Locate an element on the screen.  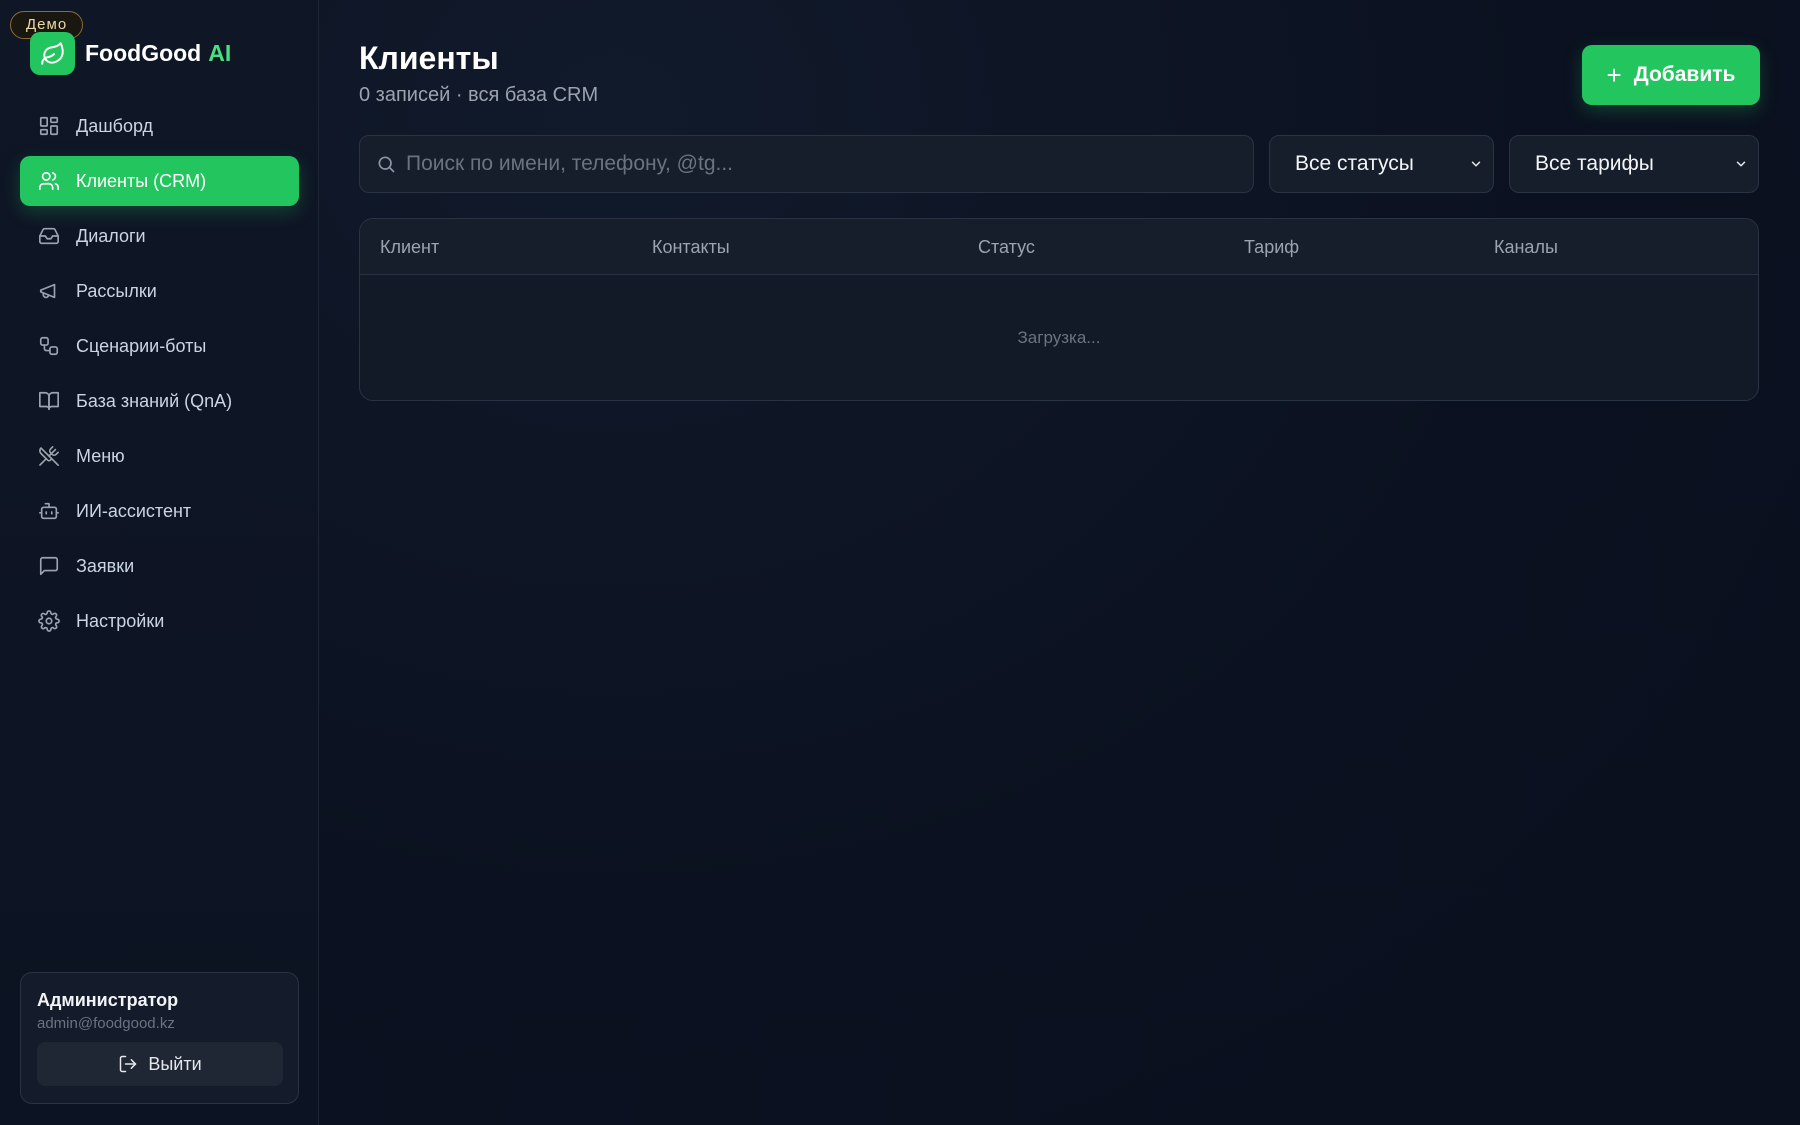
sidebar-item-ai-assistant: ИИ-ассистент is located at coordinates (159, 511).